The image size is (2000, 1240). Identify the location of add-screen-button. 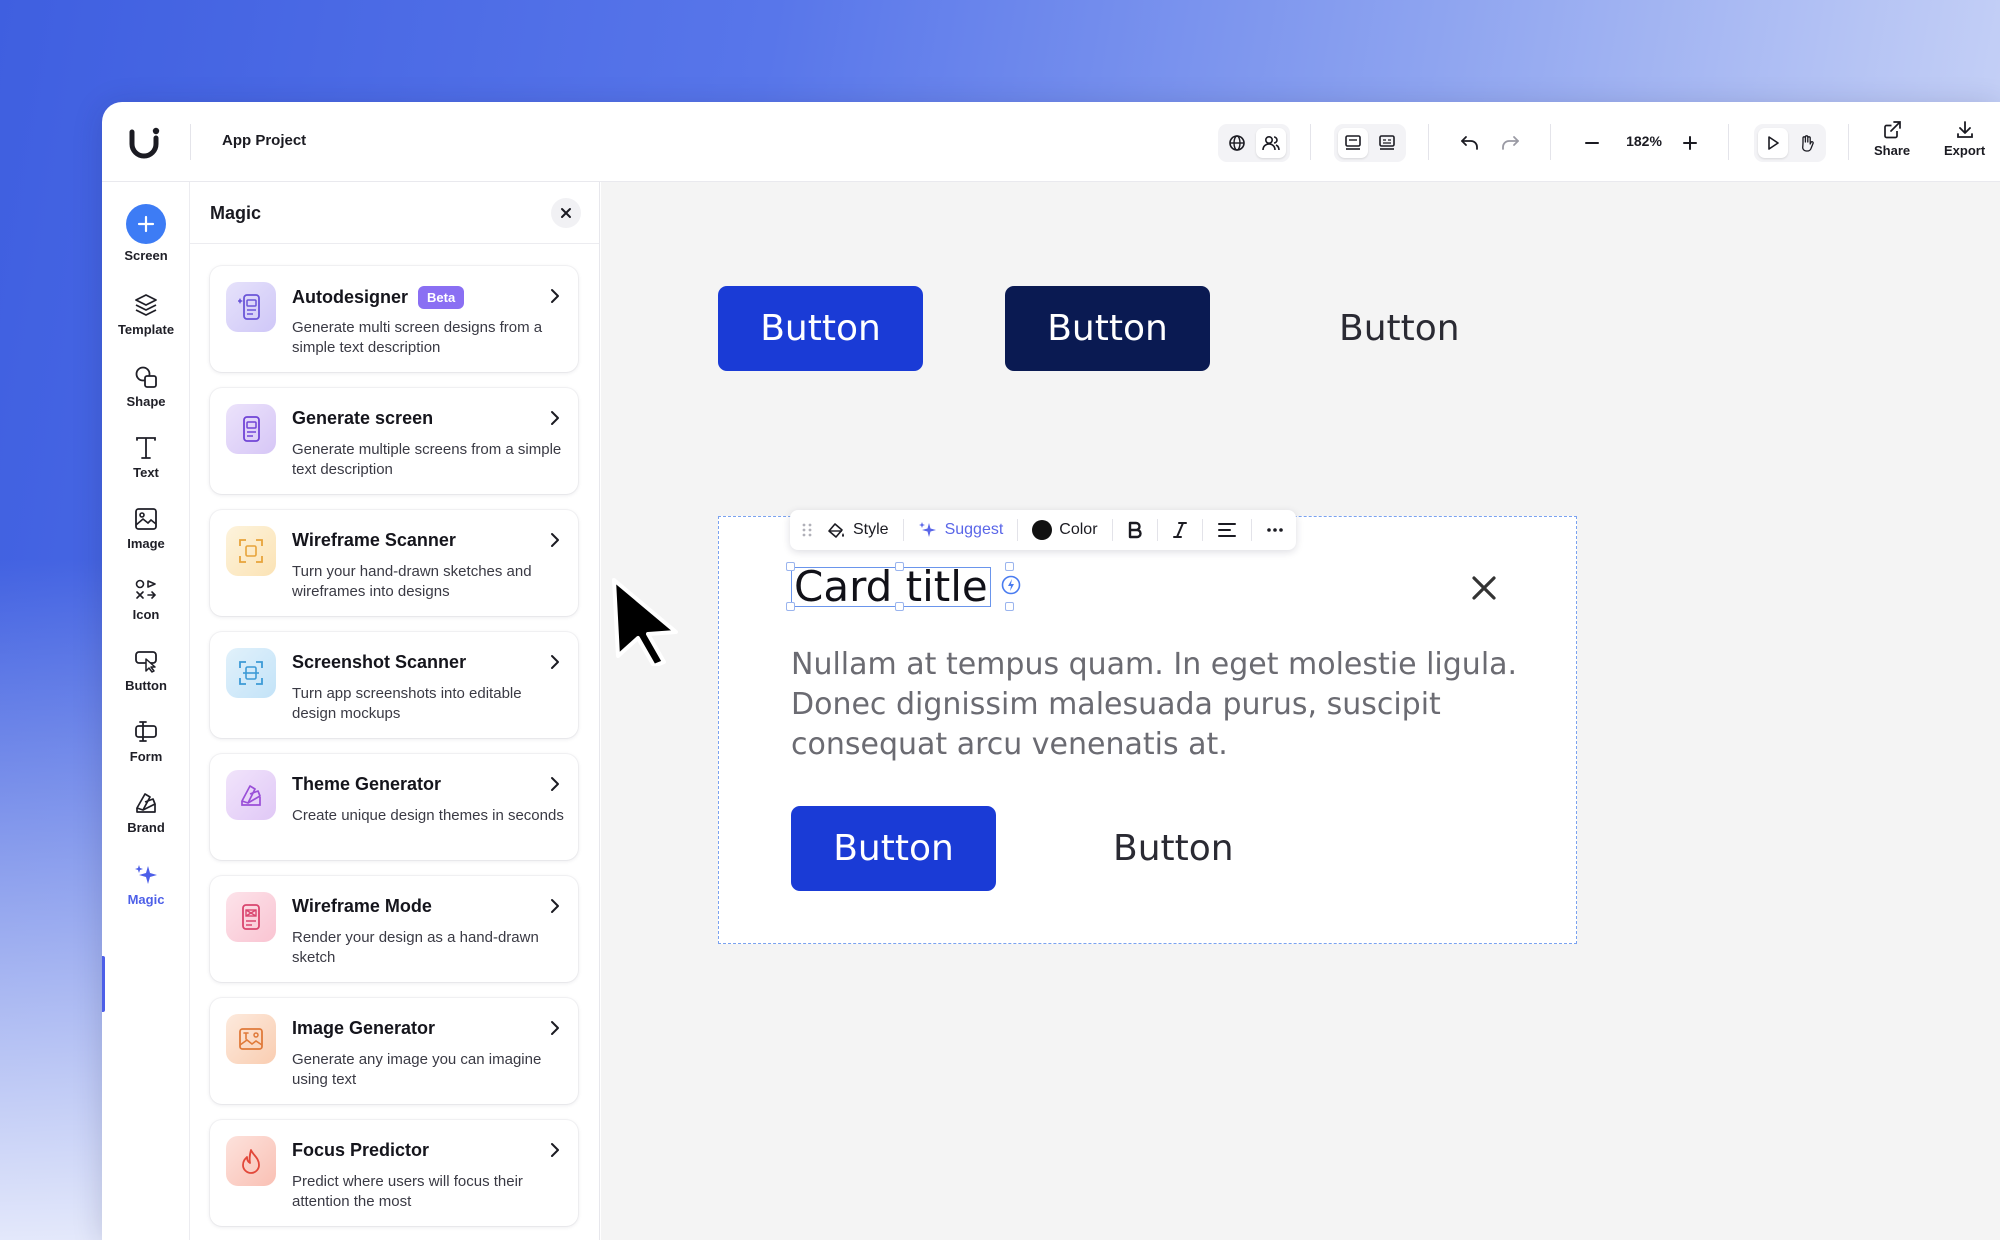
(146, 224).